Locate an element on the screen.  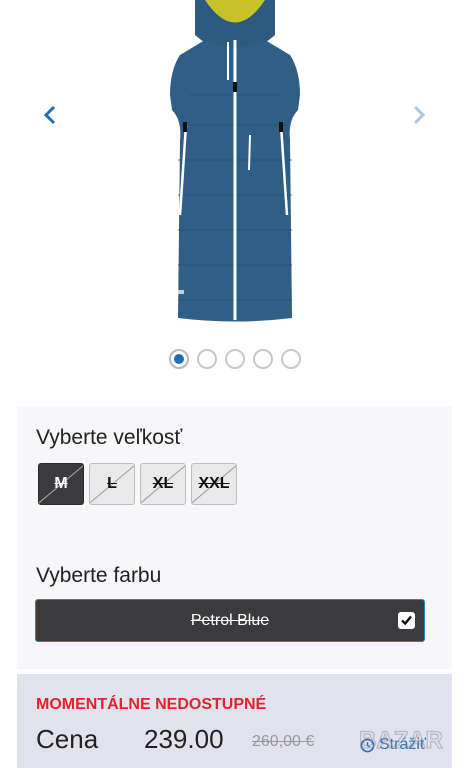
size-option-xl: XL is located at coordinates (163, 484).